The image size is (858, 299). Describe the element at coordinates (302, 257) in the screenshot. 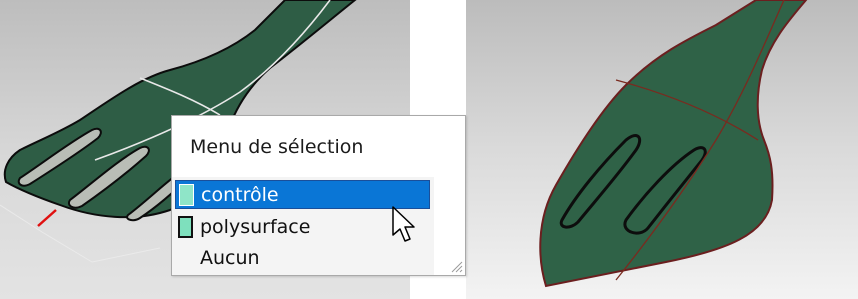

I see `menu-item-aucun: Aucun` at that location.